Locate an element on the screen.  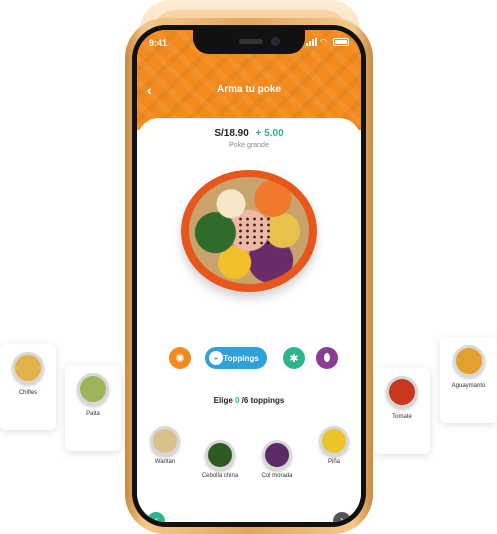
chifles-dish is located at coordinates (28, 368).